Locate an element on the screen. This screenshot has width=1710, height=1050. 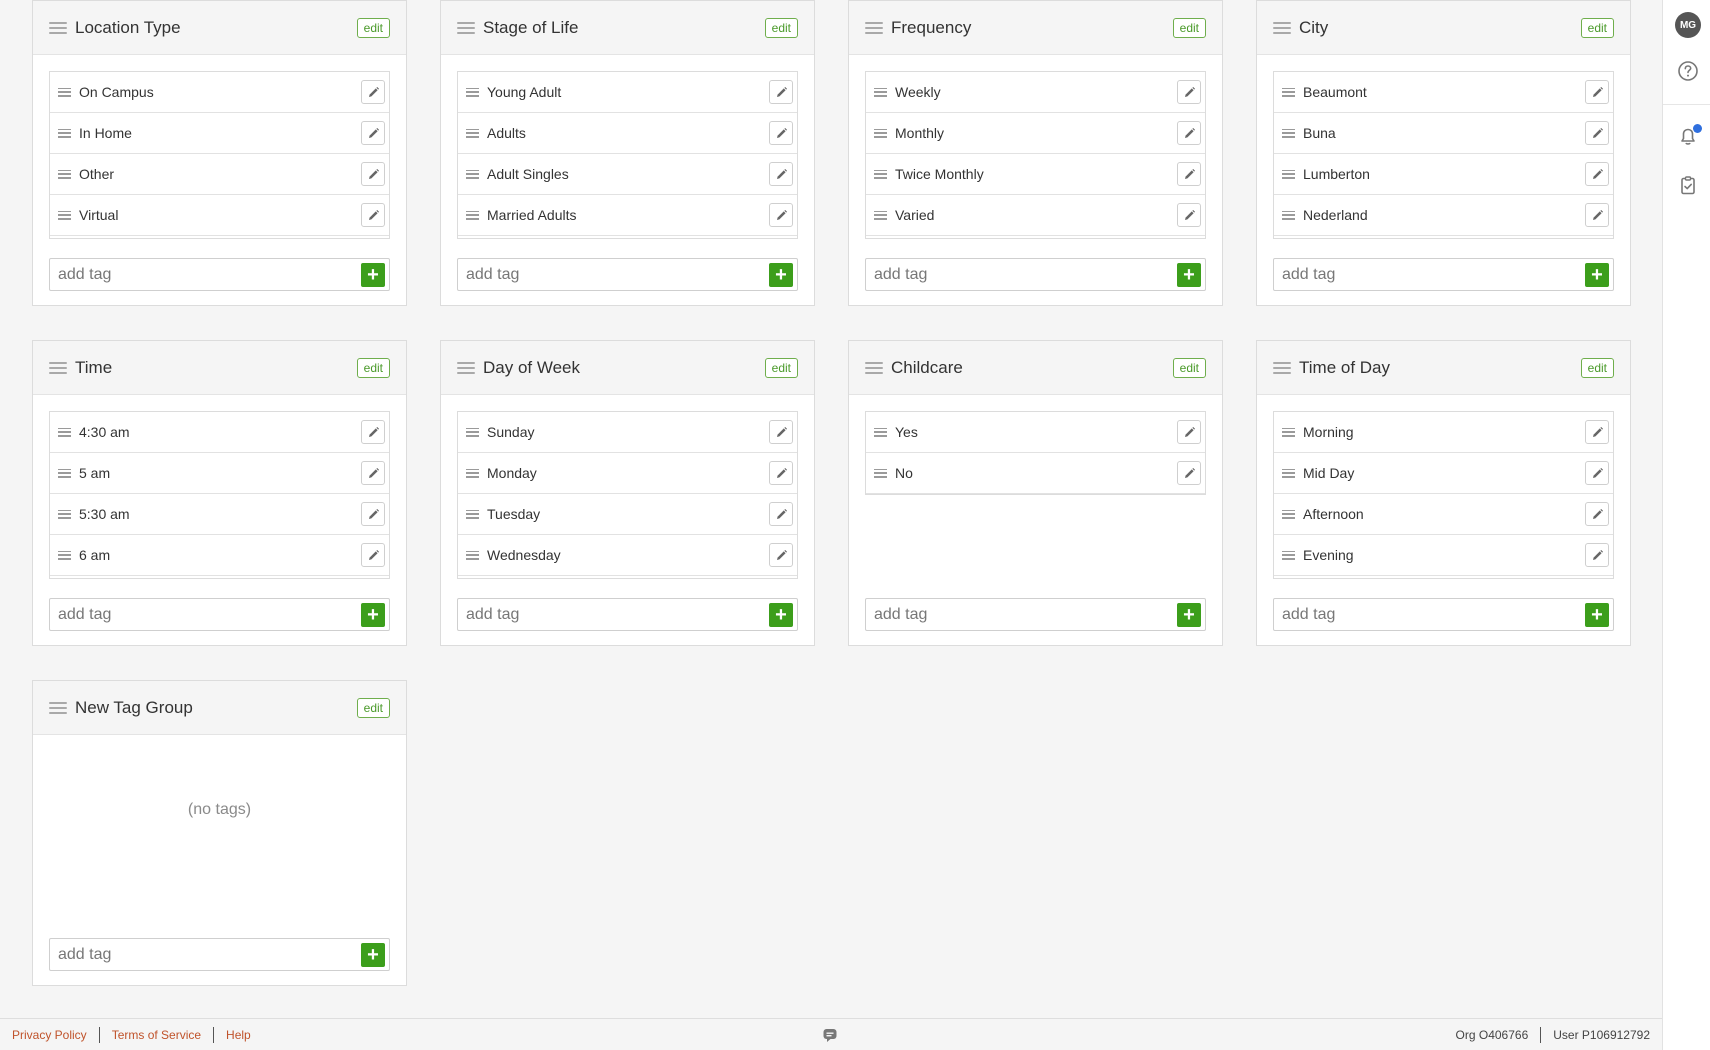
tag-item: Monthly is located at coordinates (1035, 133).